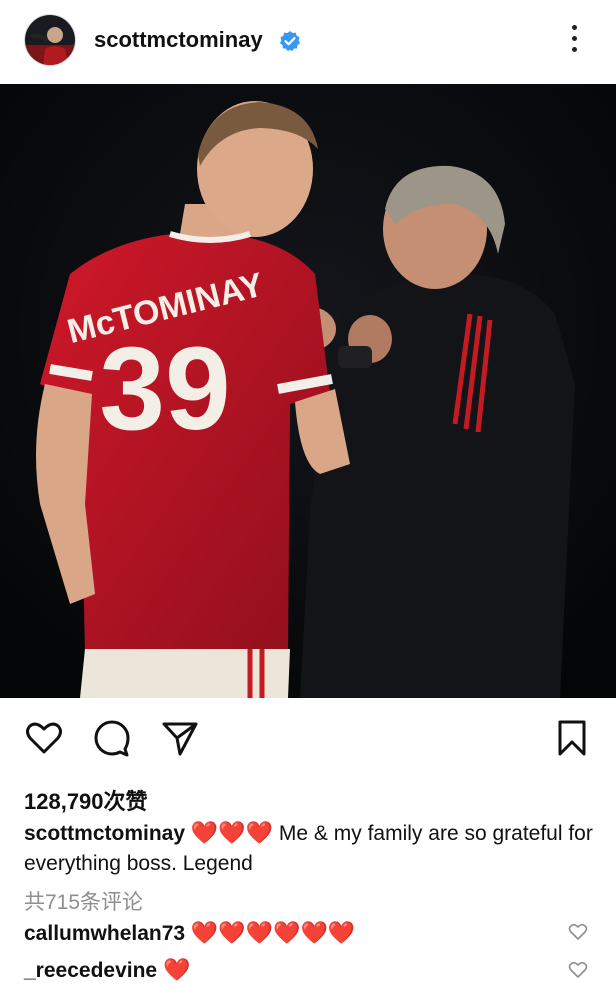 The width and height of the screenshot is (616, 1000). What do you see at coordinates (86, 800) in the screenshot?
I see `likes-count: 128,790次赞` at bounding box center [86, 800].